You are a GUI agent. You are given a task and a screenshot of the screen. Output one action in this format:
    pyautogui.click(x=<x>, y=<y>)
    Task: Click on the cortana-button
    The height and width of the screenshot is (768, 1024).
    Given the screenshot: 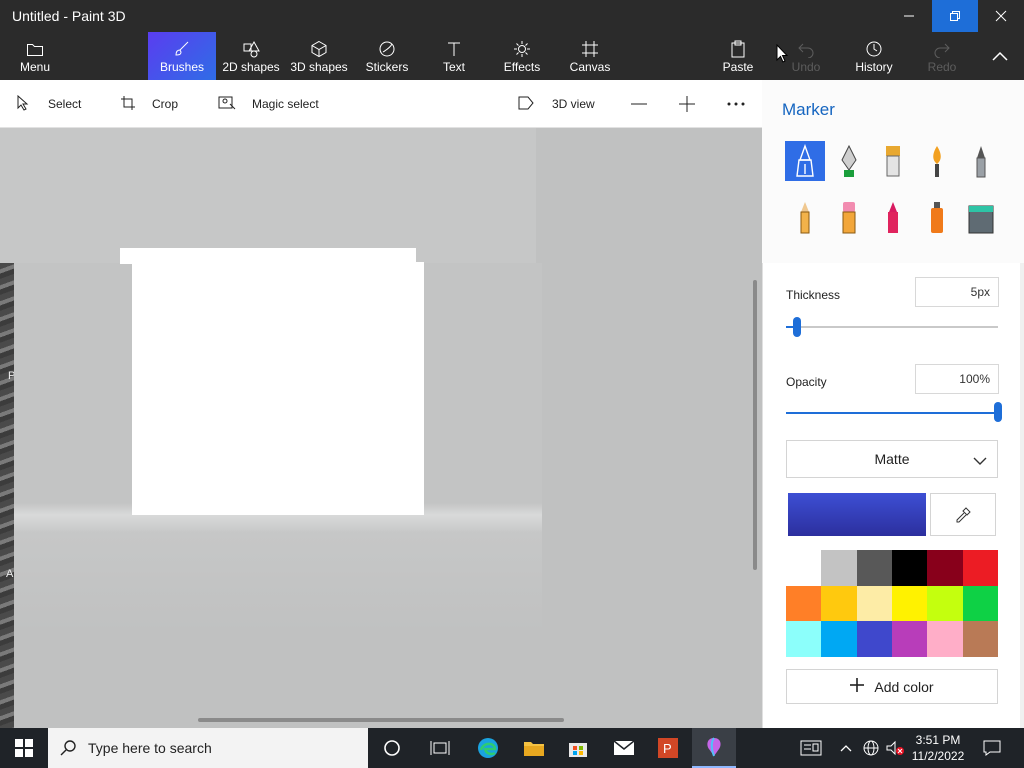 What is the action you would take?
    pyautogui.click(x=392, y=748)
    